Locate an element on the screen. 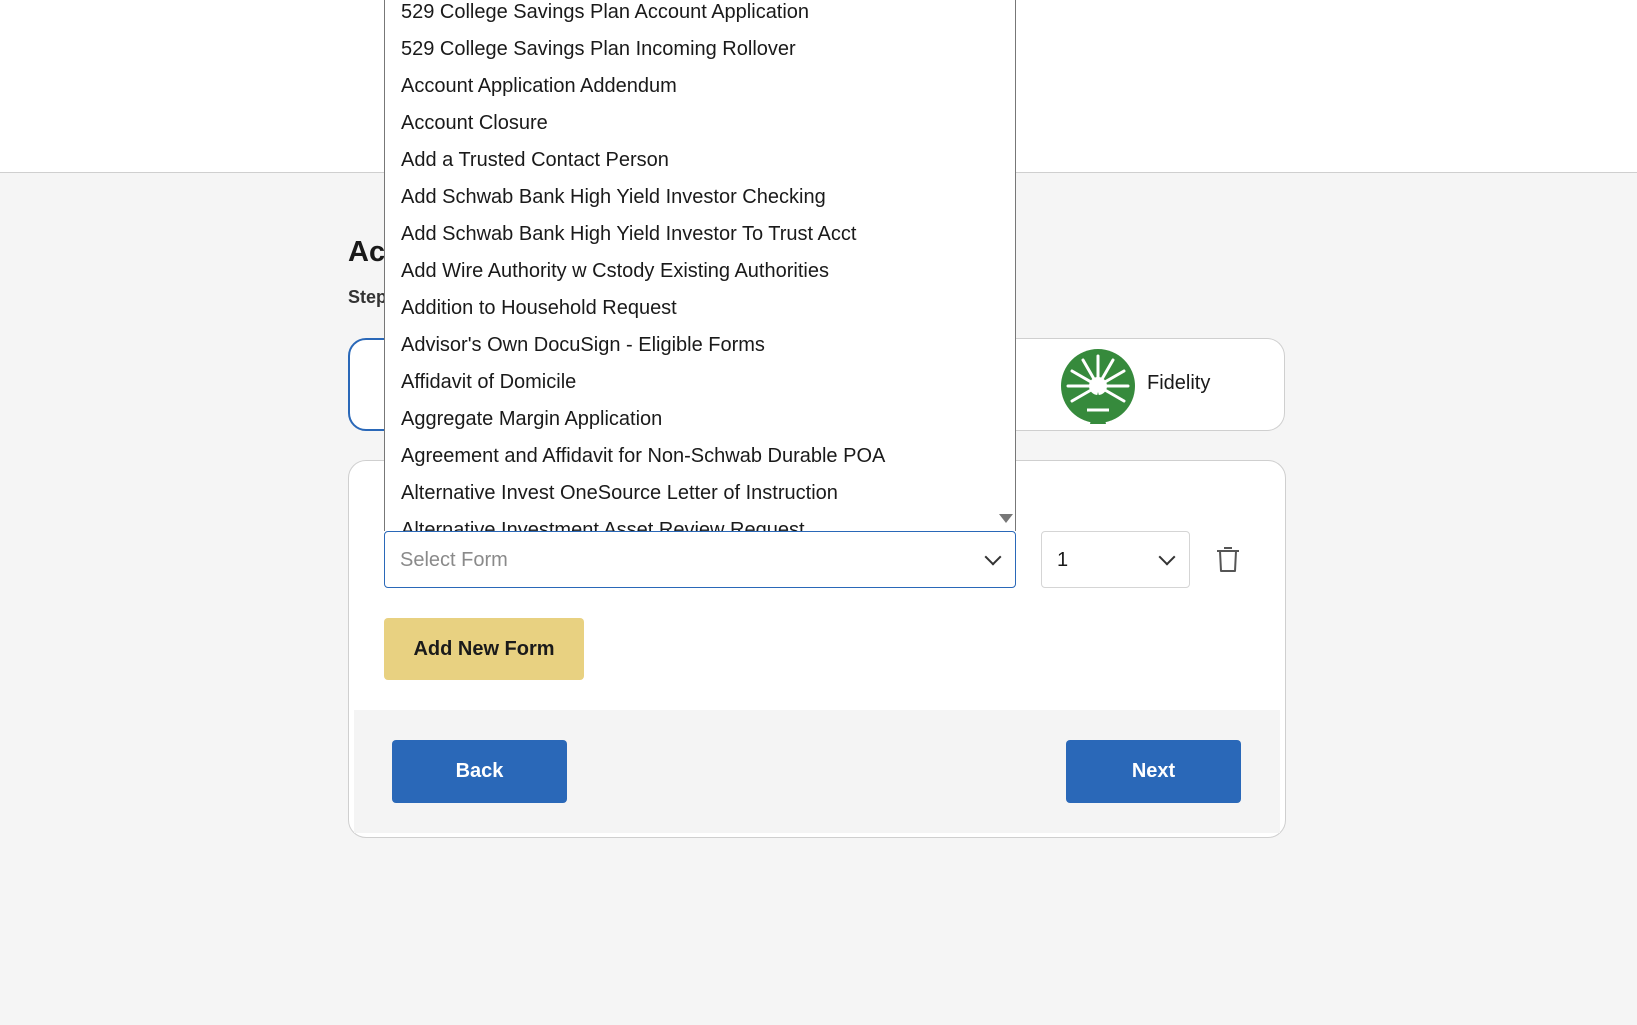 This screenshot has width=1637, height=1025. quantity-value: 1 is located at coordinates (1063, 560).